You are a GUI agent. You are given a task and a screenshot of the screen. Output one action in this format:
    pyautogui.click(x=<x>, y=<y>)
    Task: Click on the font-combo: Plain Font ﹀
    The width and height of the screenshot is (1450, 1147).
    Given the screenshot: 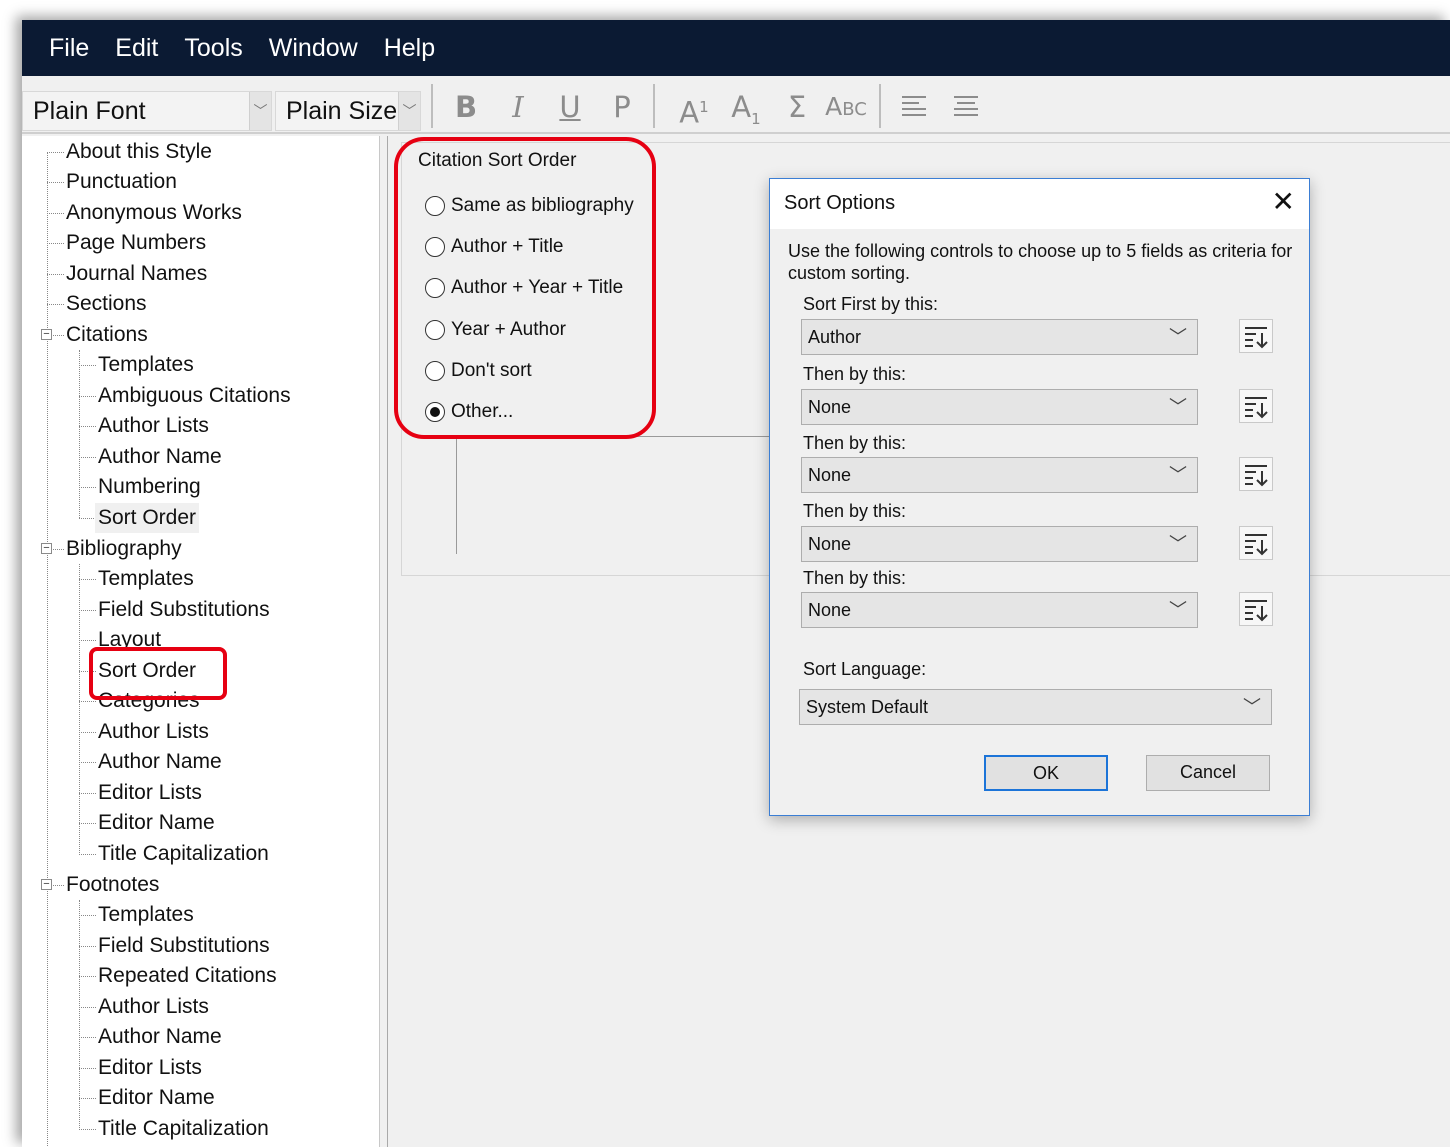 What is the action you would take?
    pyautogui.click(x=147, y=111)
    